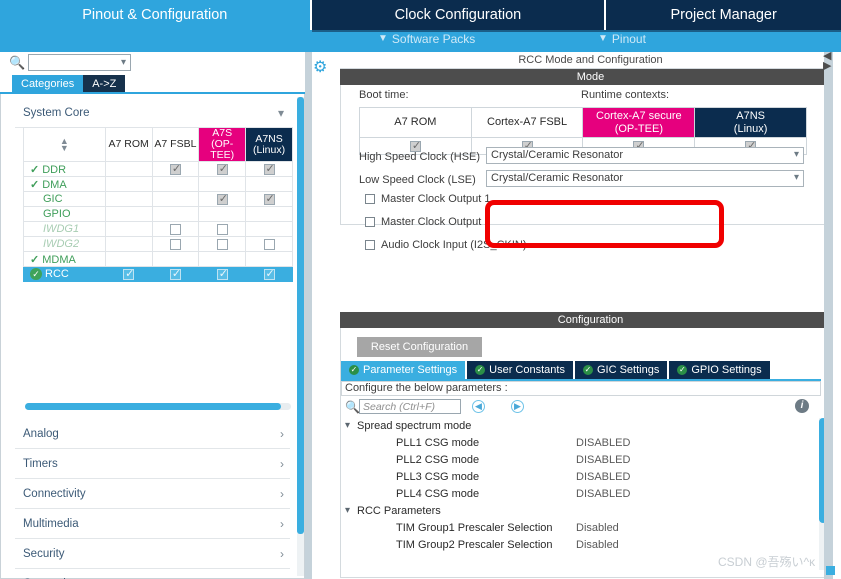  Describe the element at coordinates (308, 315) in the screenshot. I see `panel-splitter` at that location.